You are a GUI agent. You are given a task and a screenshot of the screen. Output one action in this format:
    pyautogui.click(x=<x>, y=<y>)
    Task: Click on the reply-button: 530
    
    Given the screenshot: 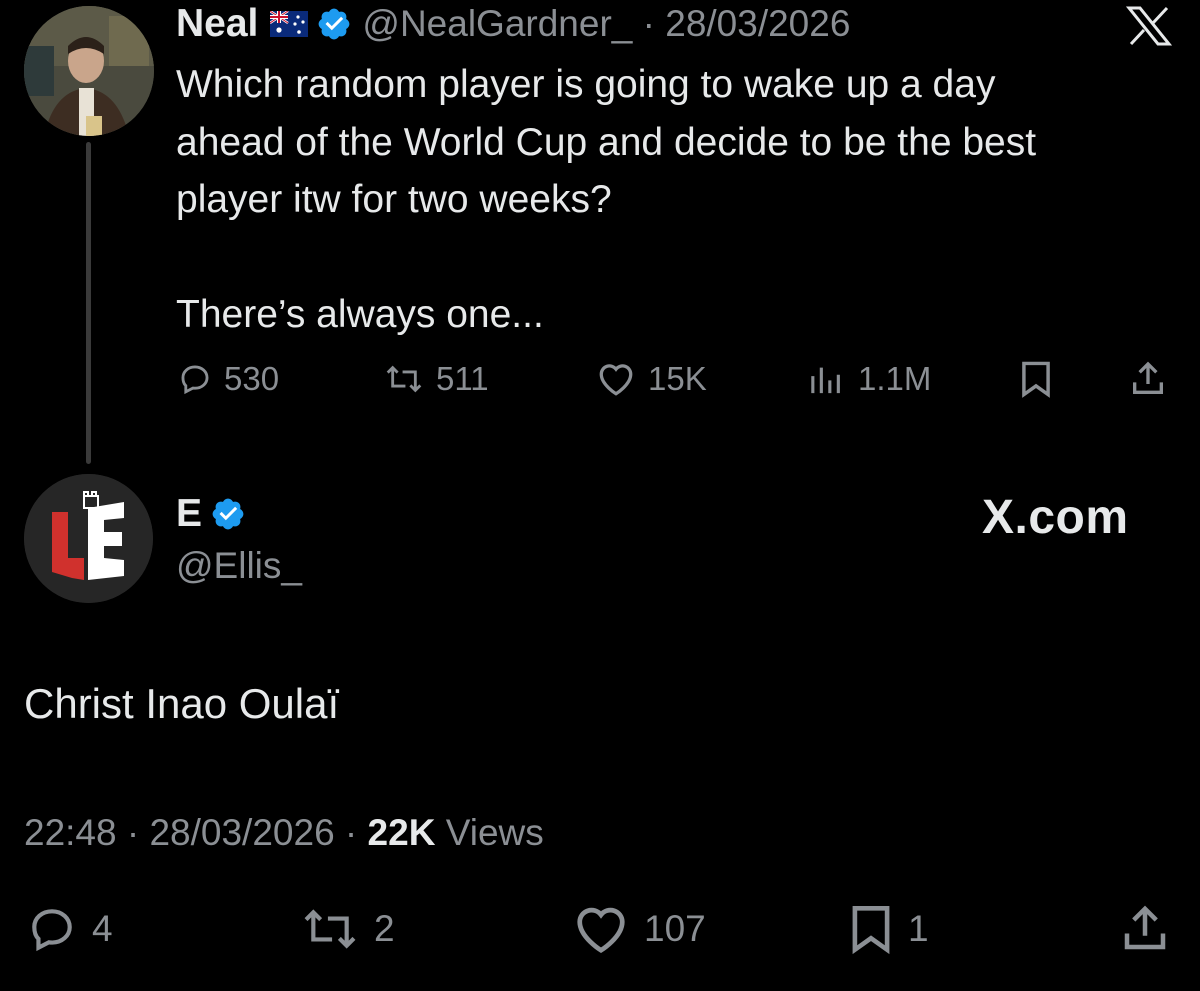 What is the action you would take?
    pyautogui.click(x=228, y=379)
    